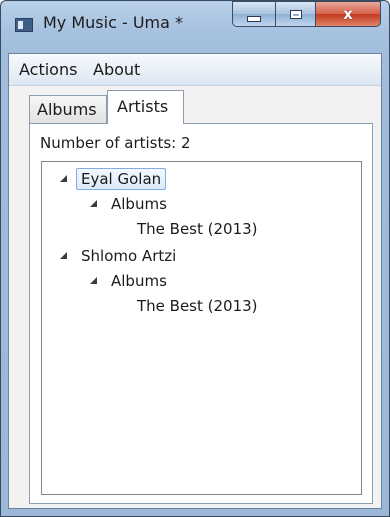  I want to click on menu-about: About, so click(116, 69).